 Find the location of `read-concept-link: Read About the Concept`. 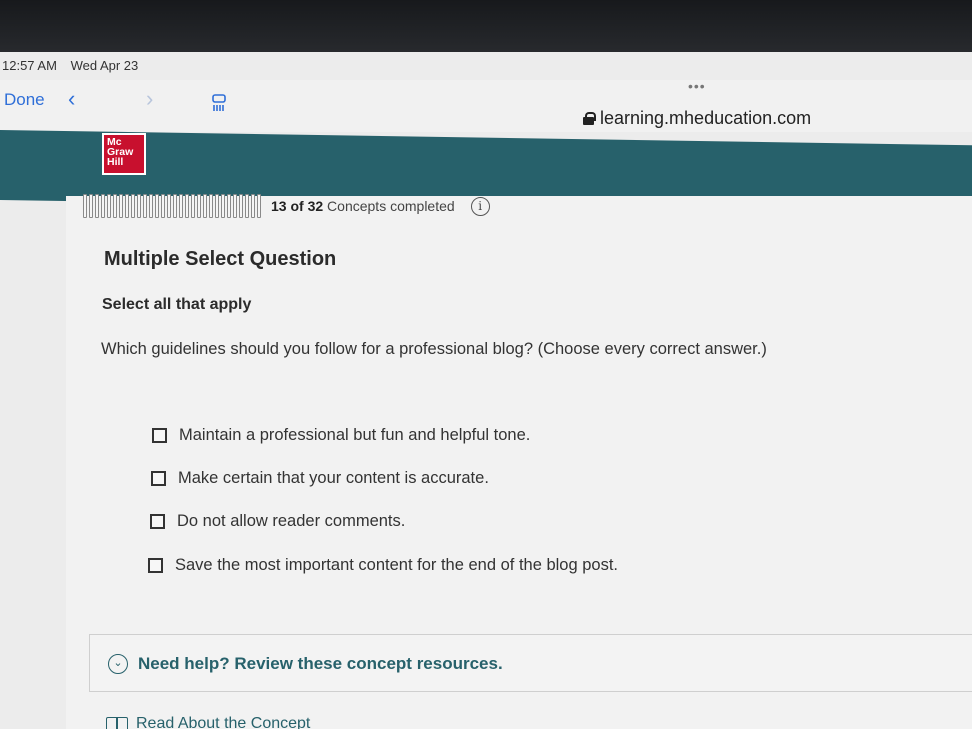

read-concept-link: Read About the Concept is located at coordinates (208, 722).